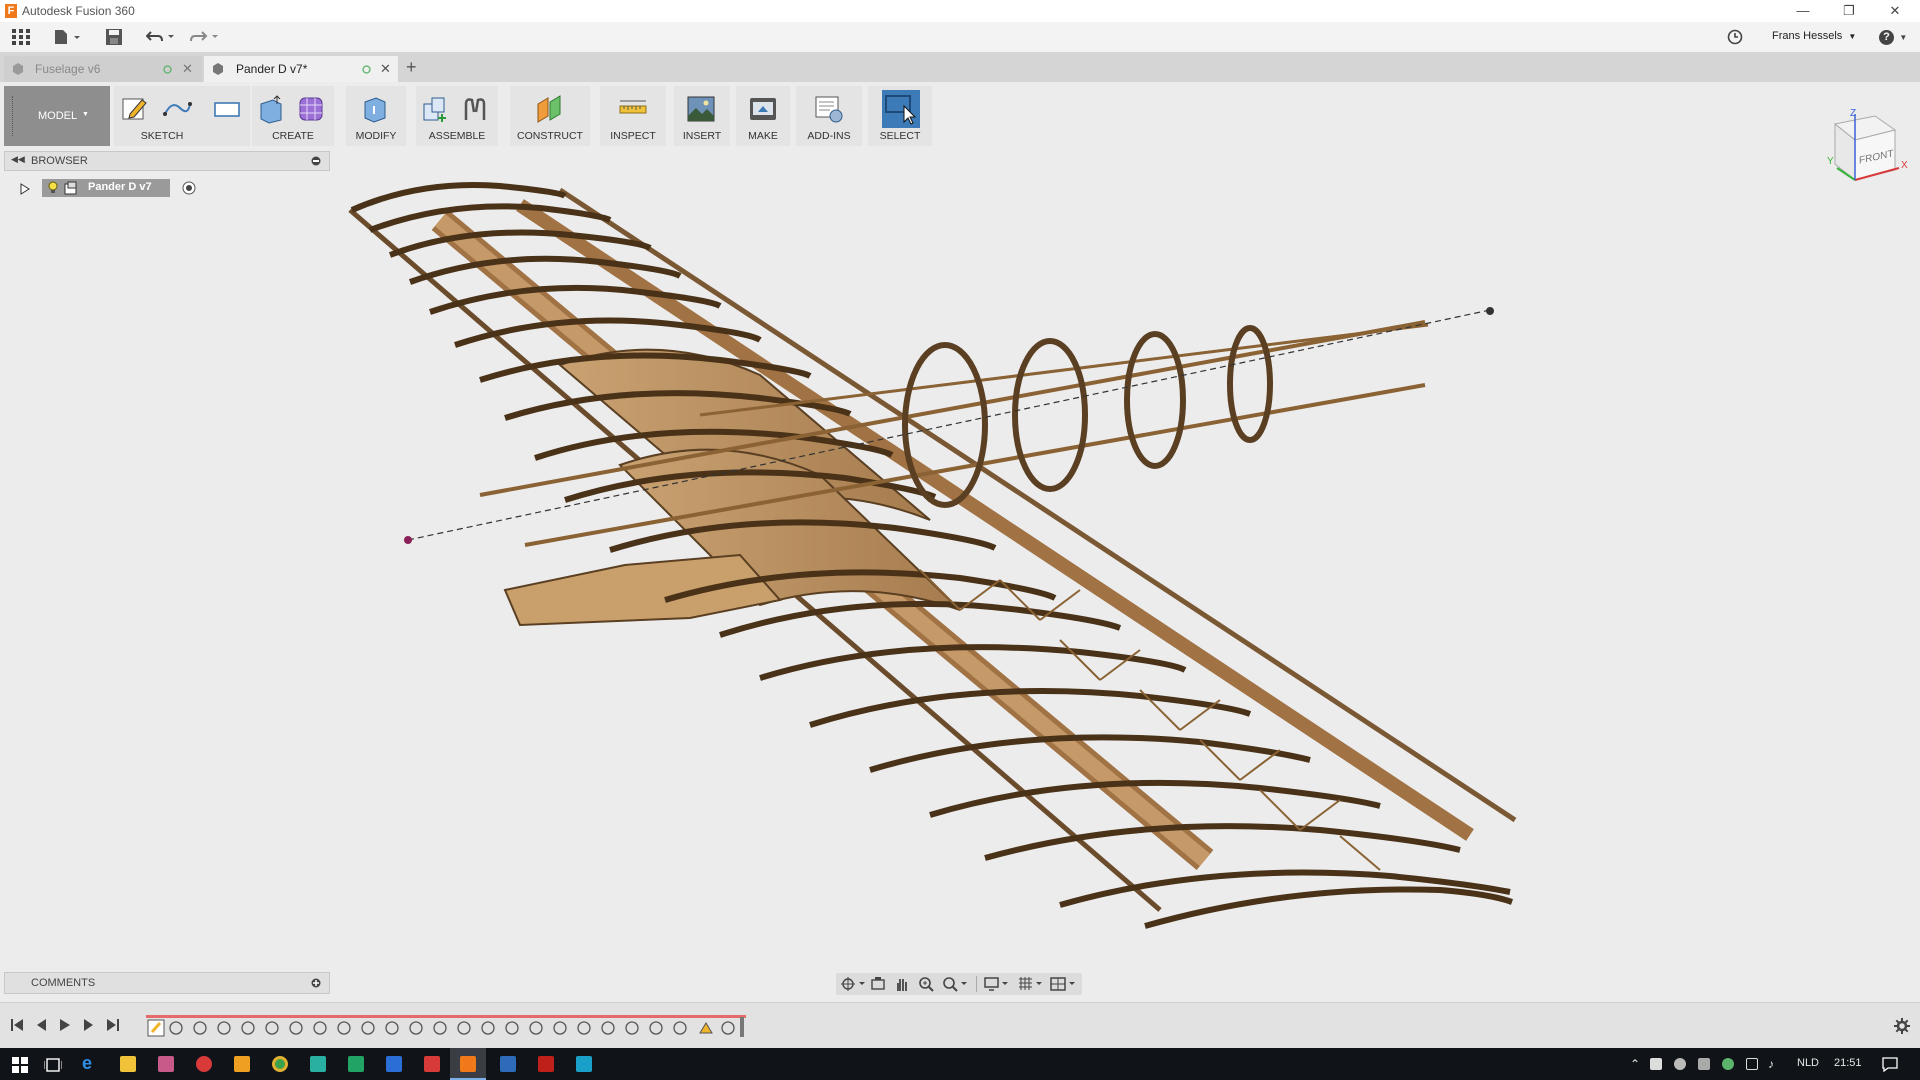  Describe the element at coordinates (1064, 984) in the screenshot. I see `viewports-icon` at that location.